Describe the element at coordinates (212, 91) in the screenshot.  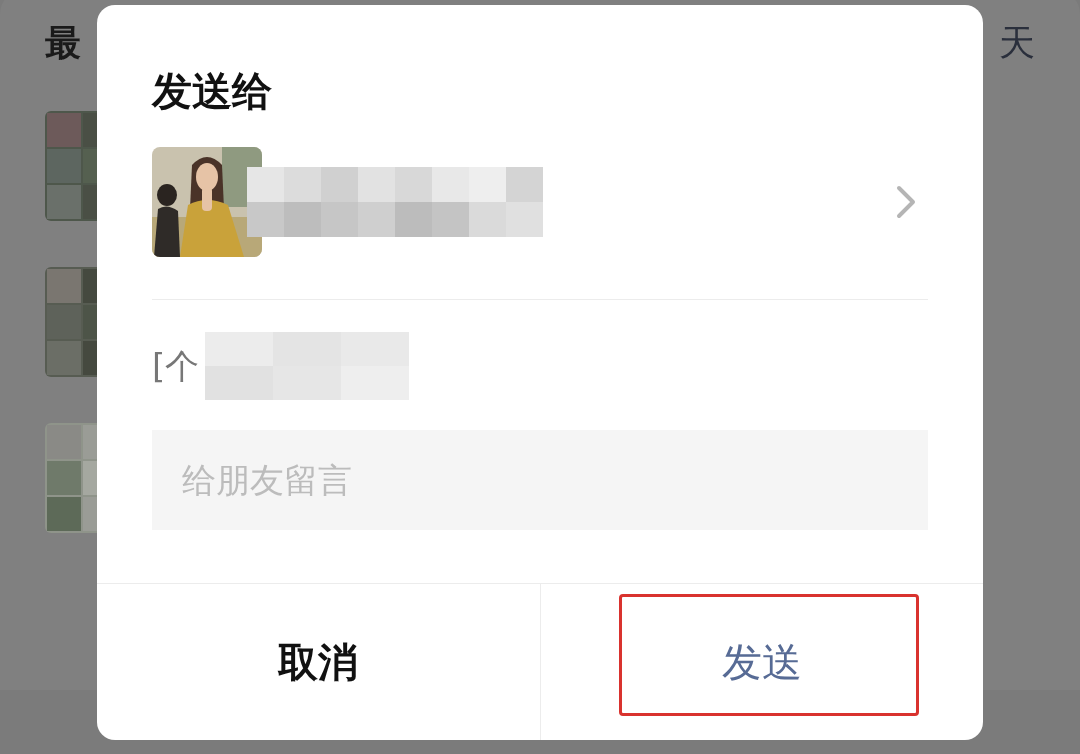
I see `dialog-title: 发送给` at that location.